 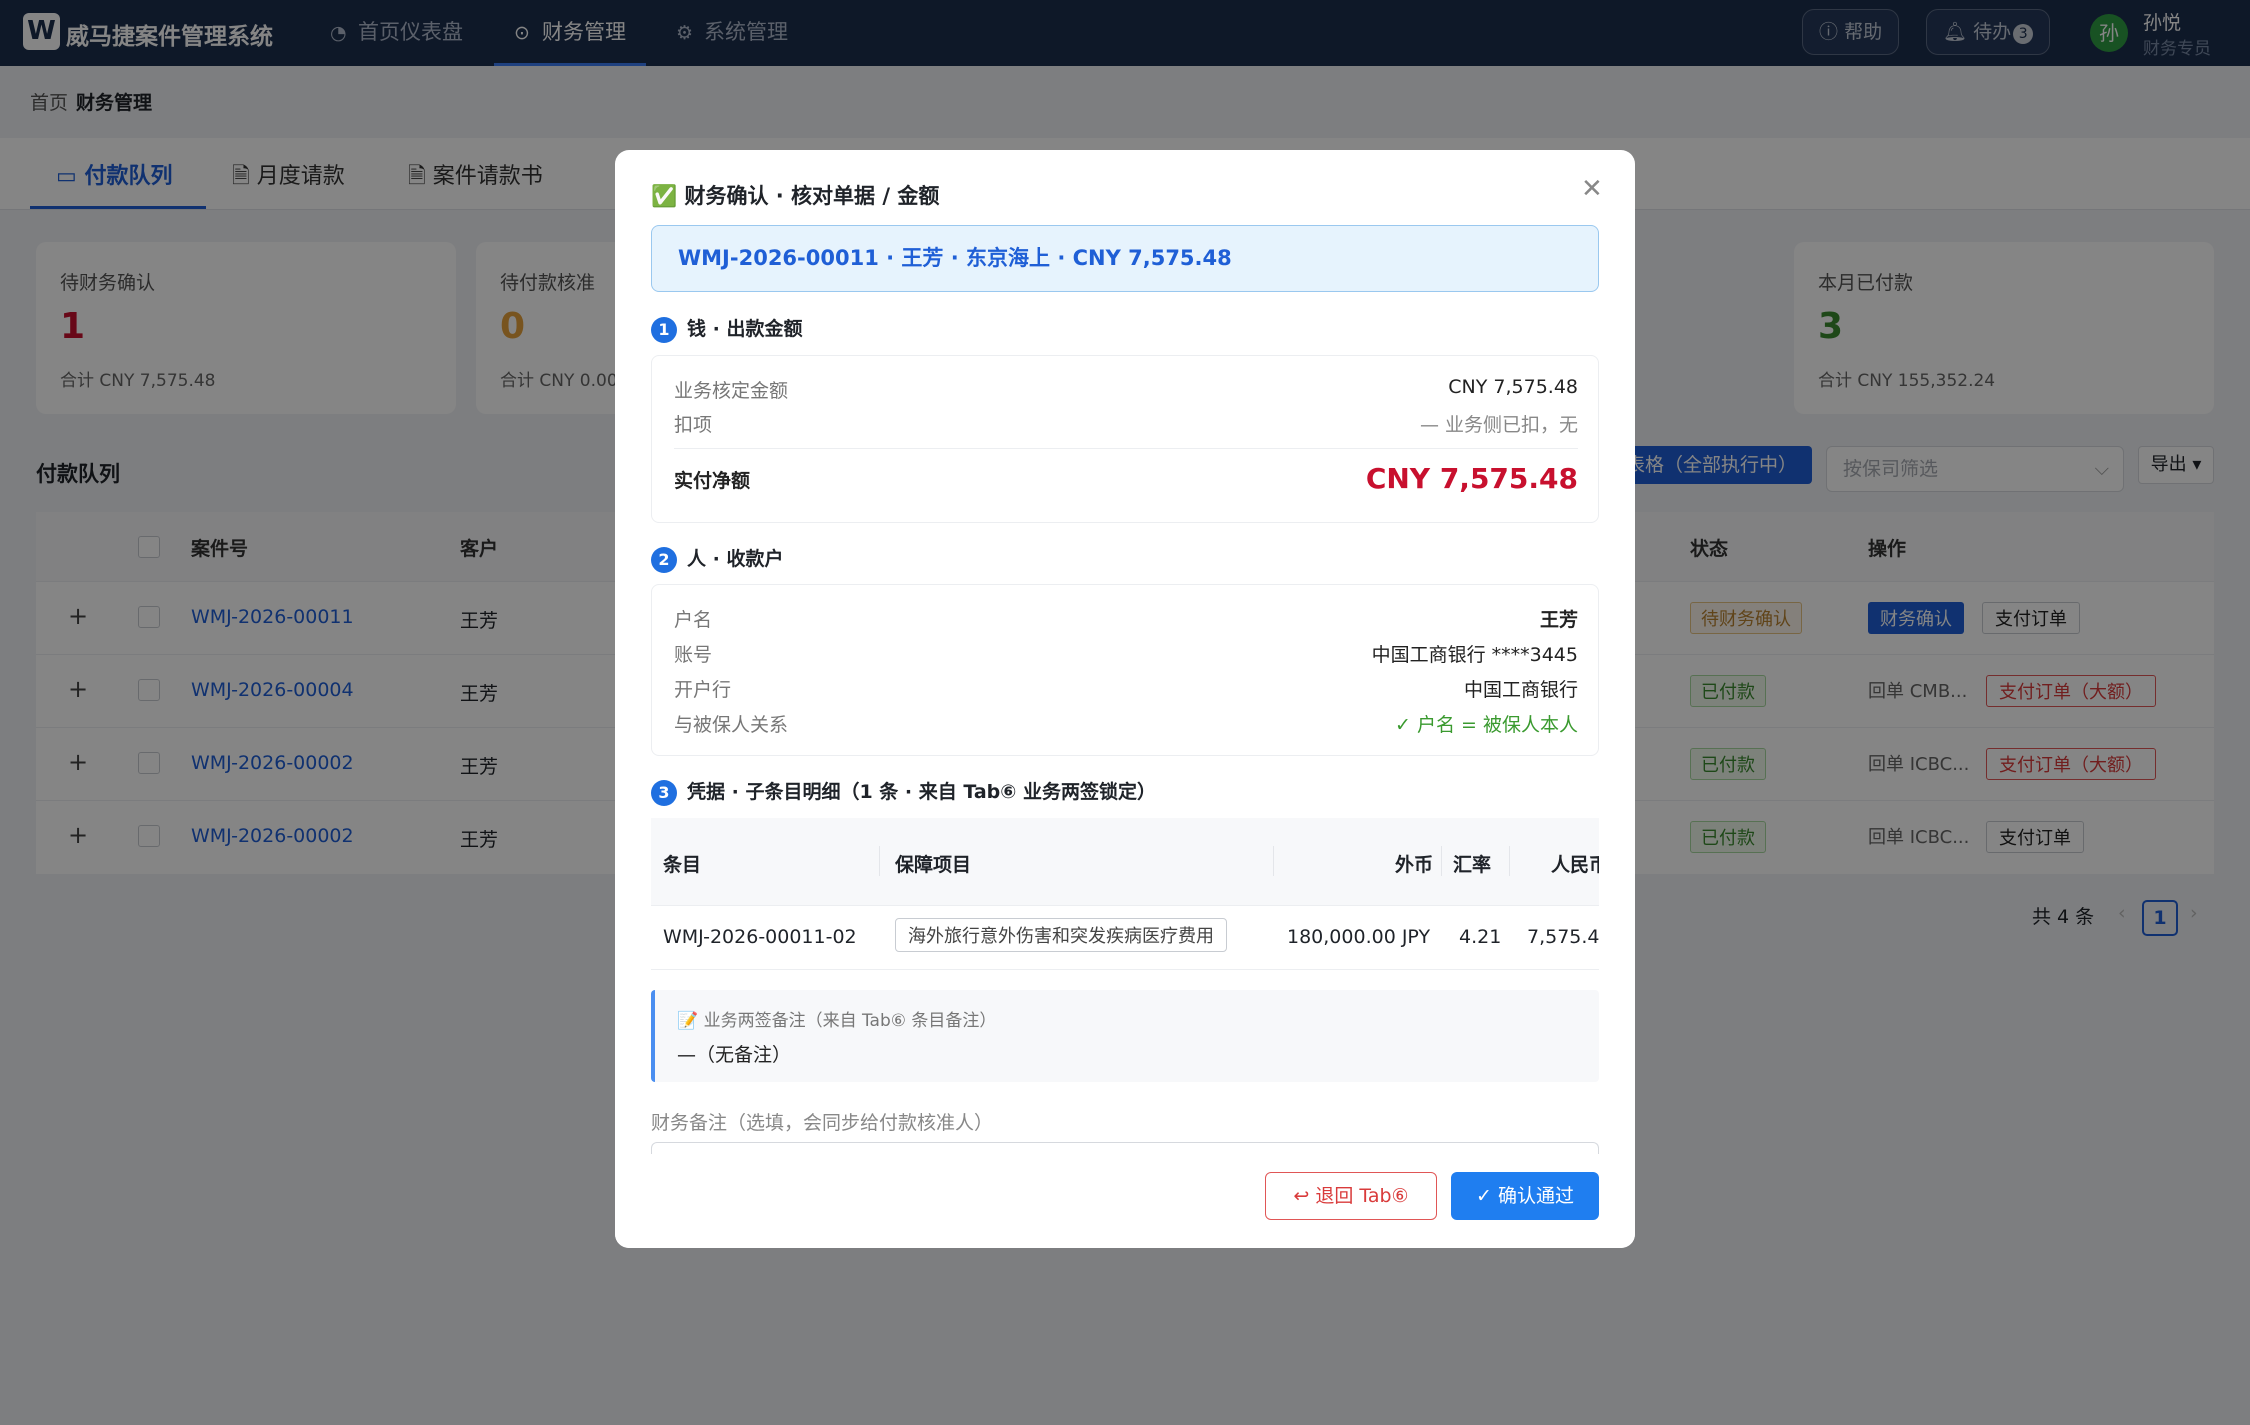 I want to click on sub-item-id: WMJ-2026-00011-02, so click(x=760, y=937).